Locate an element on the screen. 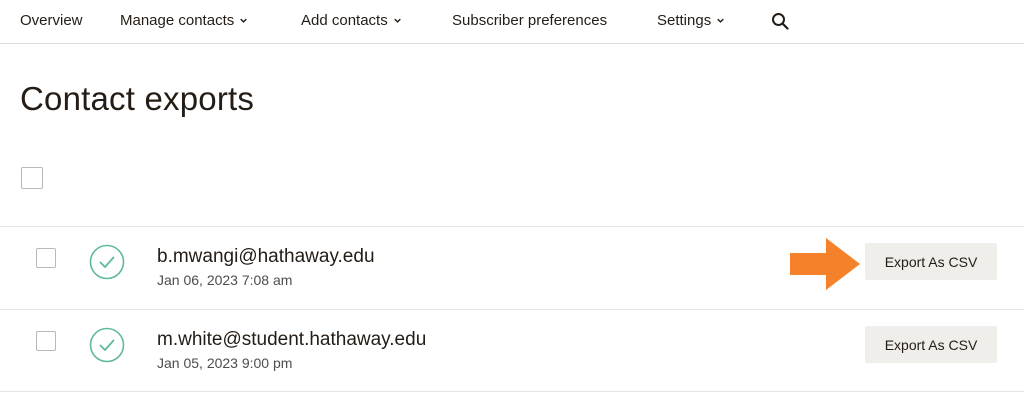 The image size is (1024, 412). nav-item-settings: Settings is located at coordinates (690, 20).